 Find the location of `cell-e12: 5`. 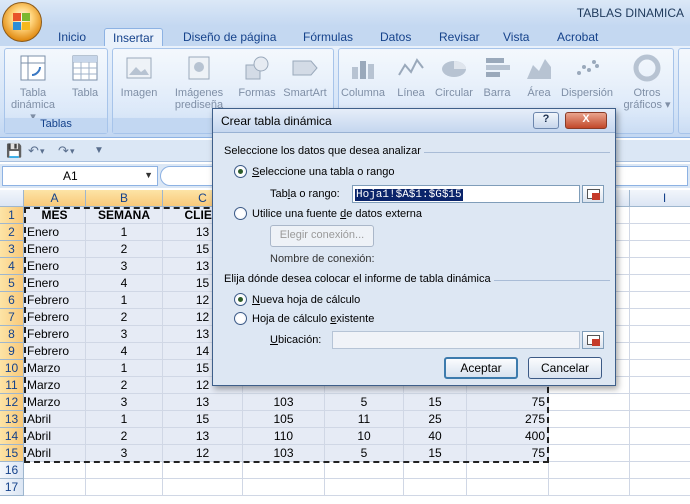

cell-e12: 5 is located at coordinates (364, 402).